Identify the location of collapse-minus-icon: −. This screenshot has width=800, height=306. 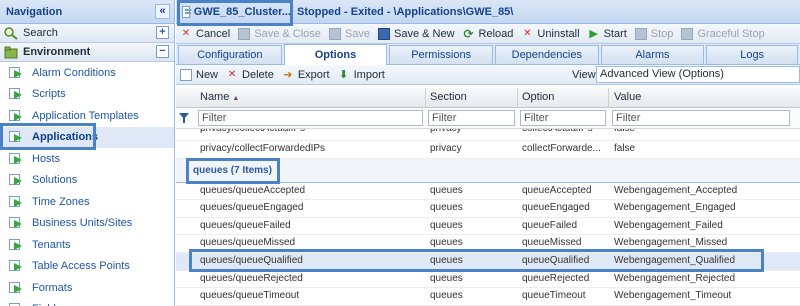
(162, 51).